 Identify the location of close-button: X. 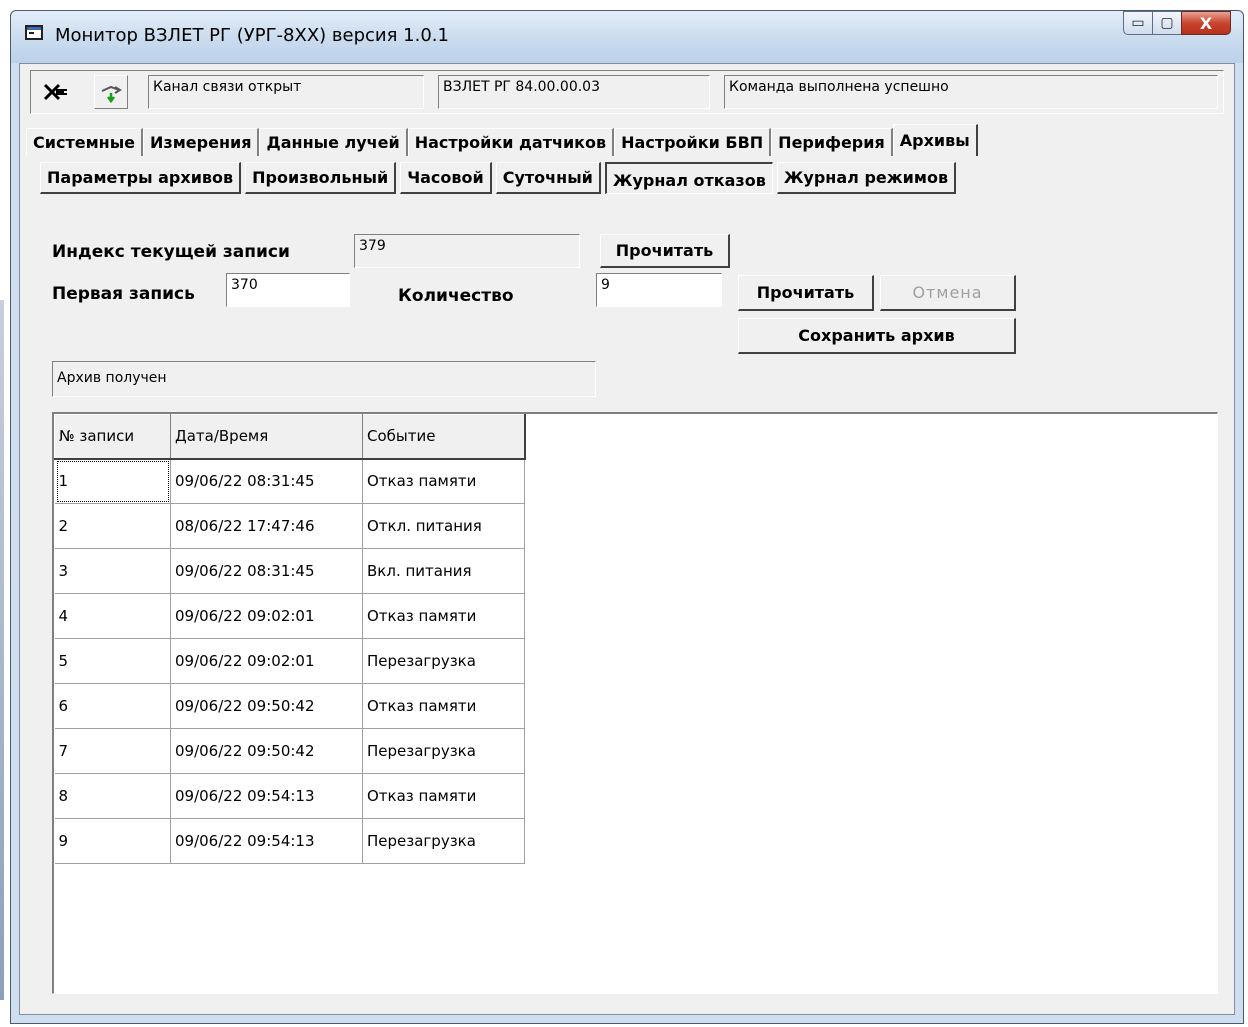
(1206, 23).